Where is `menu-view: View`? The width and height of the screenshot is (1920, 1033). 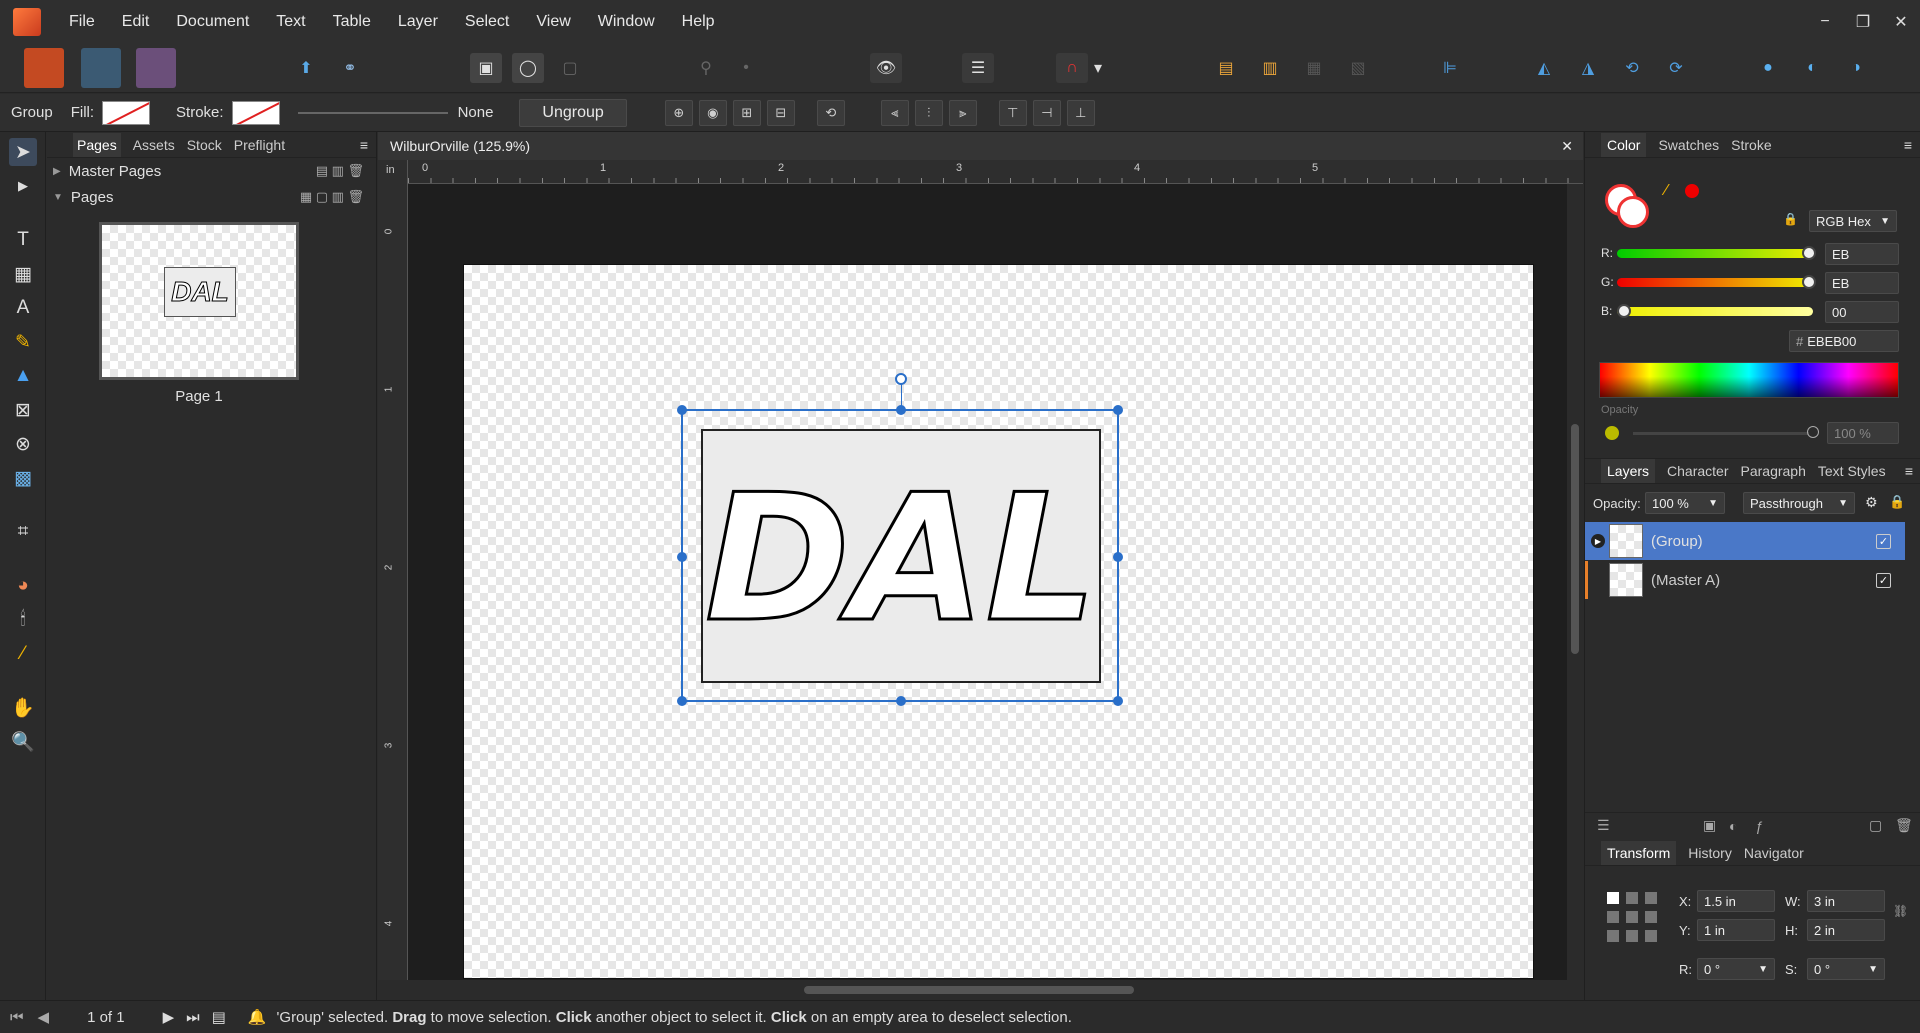 menu-view: View is located at coordinates (553, 22).